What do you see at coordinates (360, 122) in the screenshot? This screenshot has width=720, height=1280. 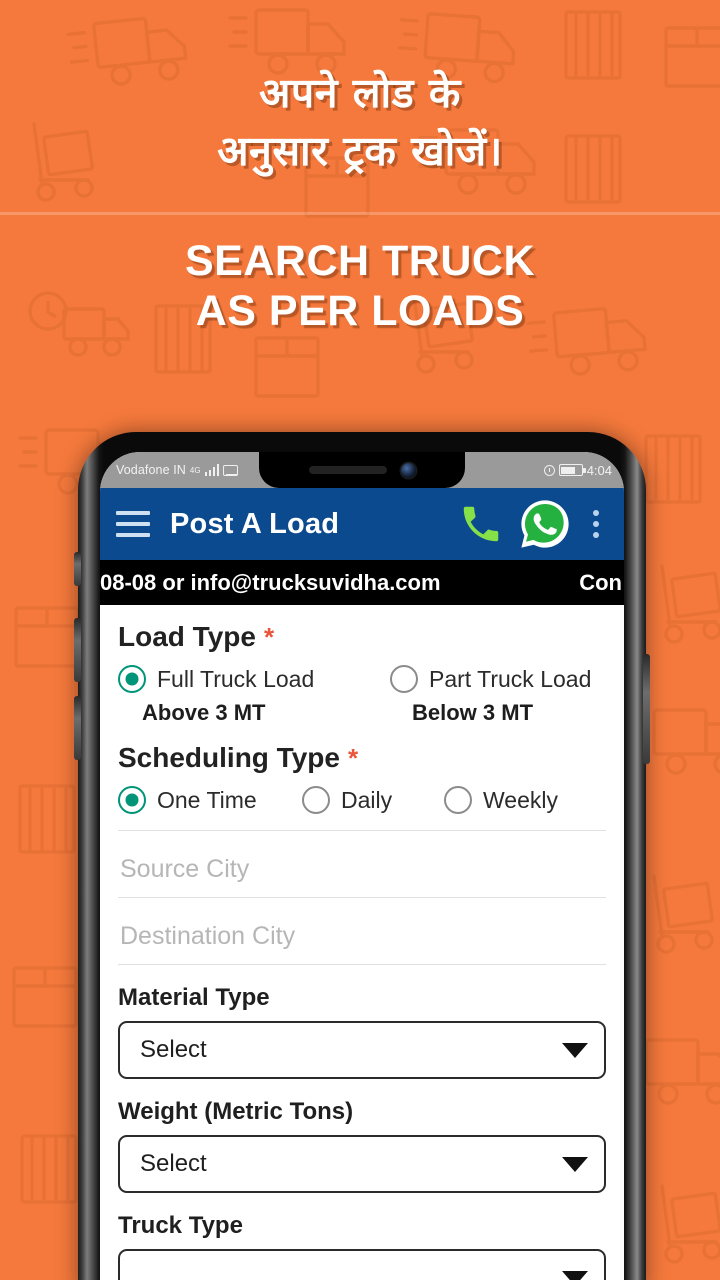 I see `hero-headline-hindi: अपने लोड के अनुसार ट्रक खोजें।` at bounding box center [360, 122].